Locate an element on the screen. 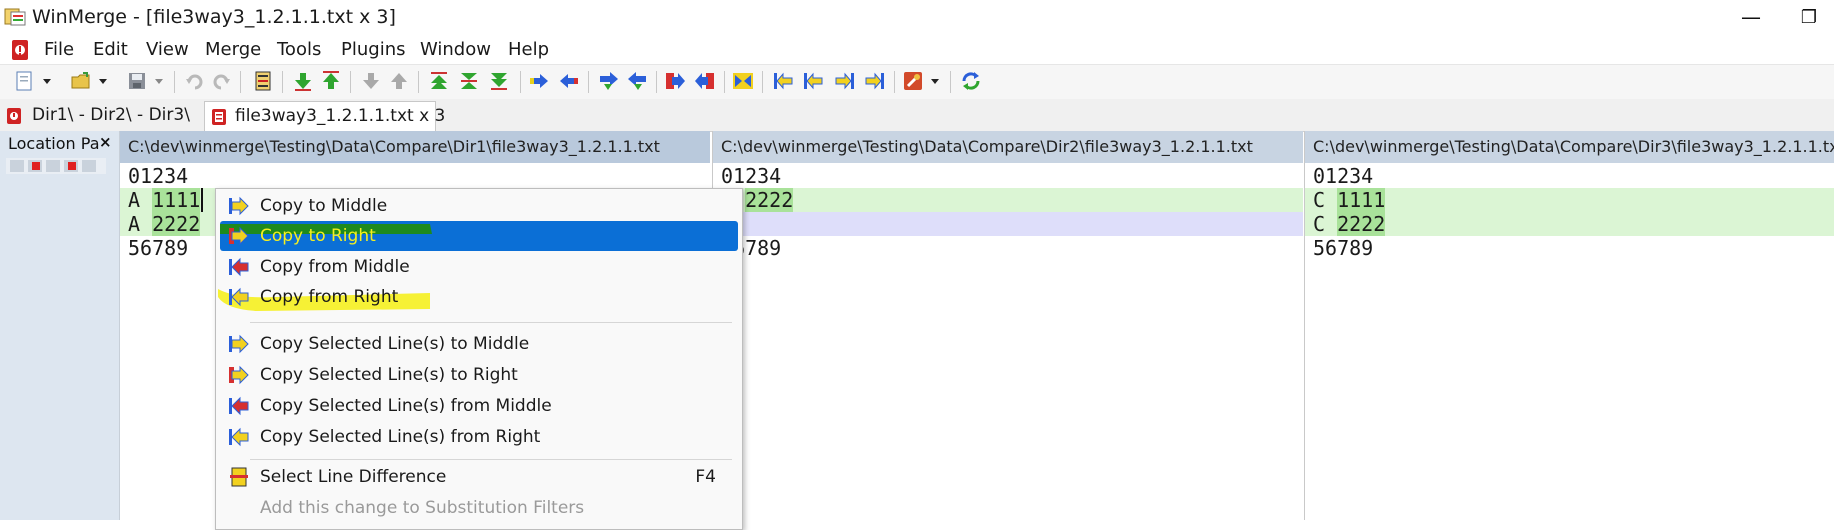 This screenshot has width=1834, height=530. diff-word: 1111 is located at coordinates (176, 200).